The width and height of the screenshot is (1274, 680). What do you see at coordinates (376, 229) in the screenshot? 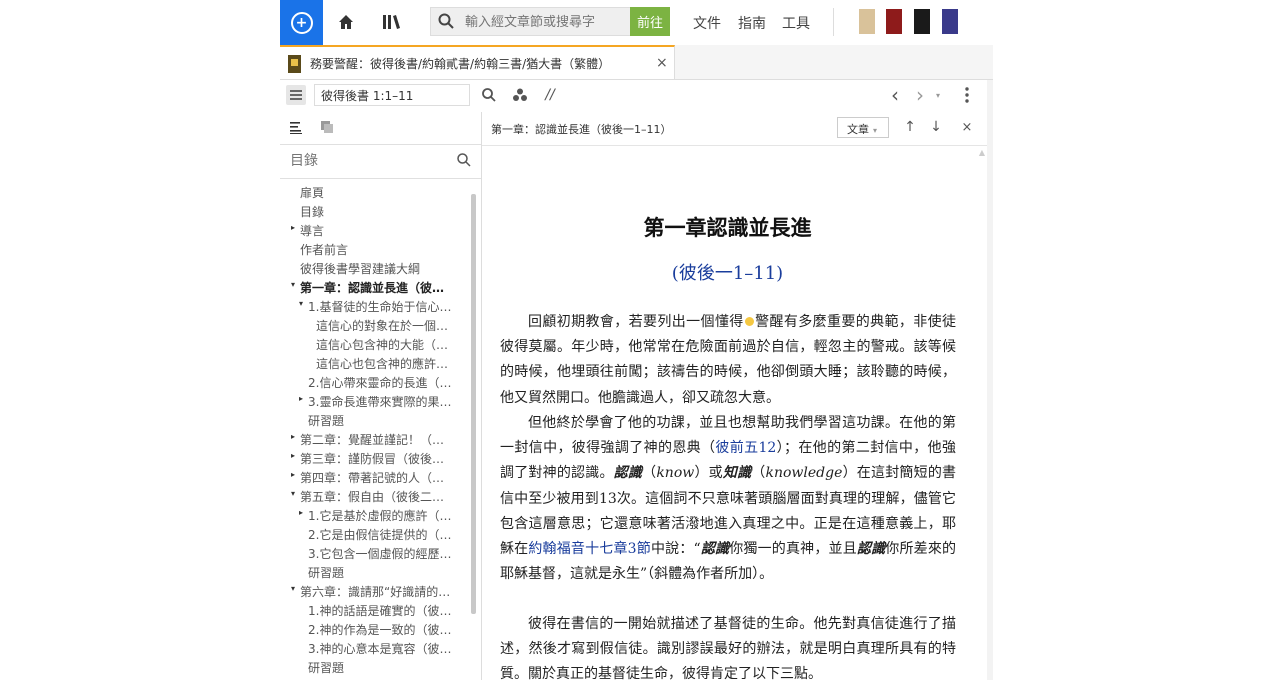
I see `toc-item: ▸ 導言` at bounding box center [376, 229].